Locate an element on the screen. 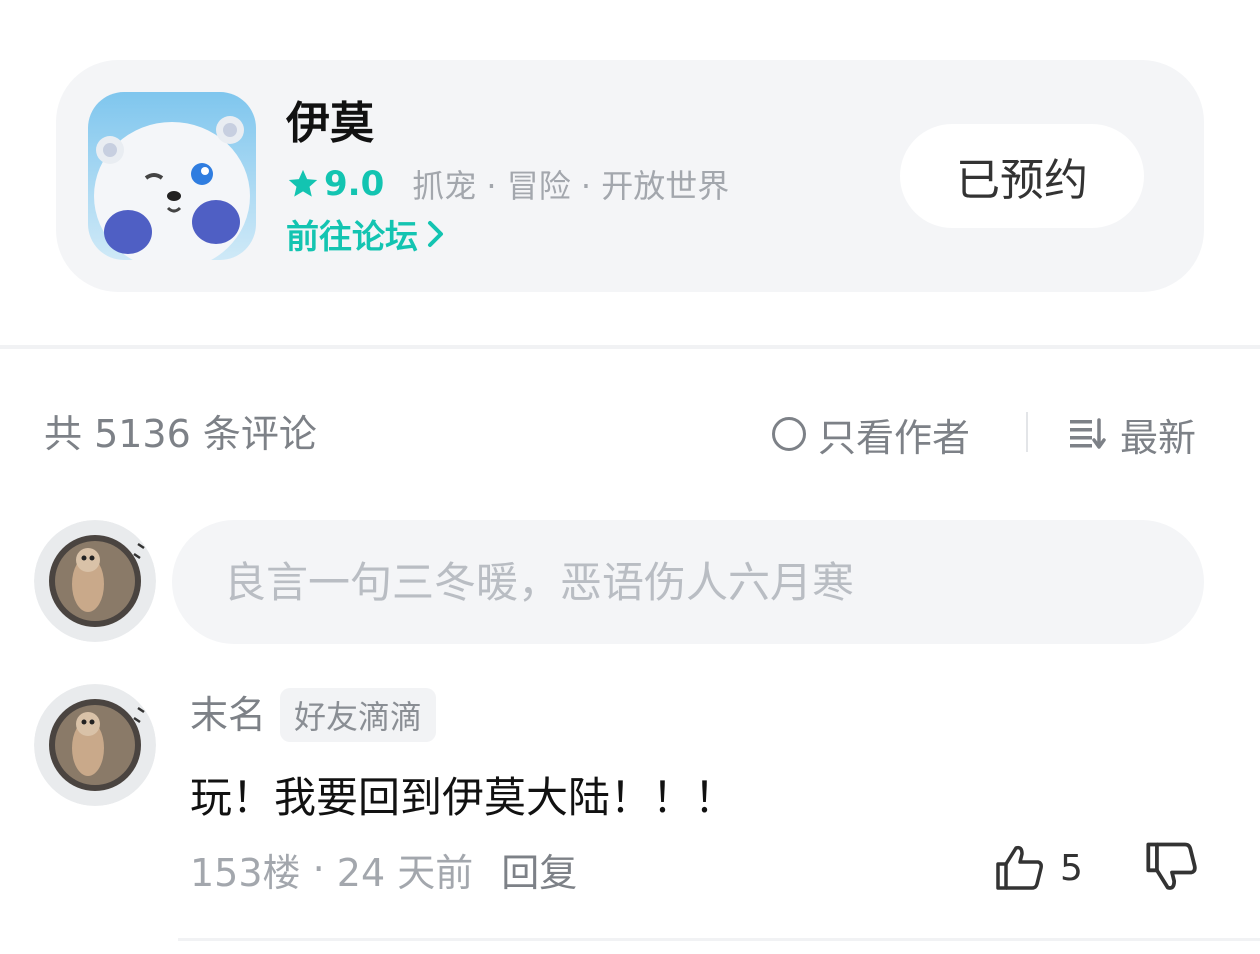 This screenshot has height=954, width=1260. sort-icon is located at coordinates (1088, 433).